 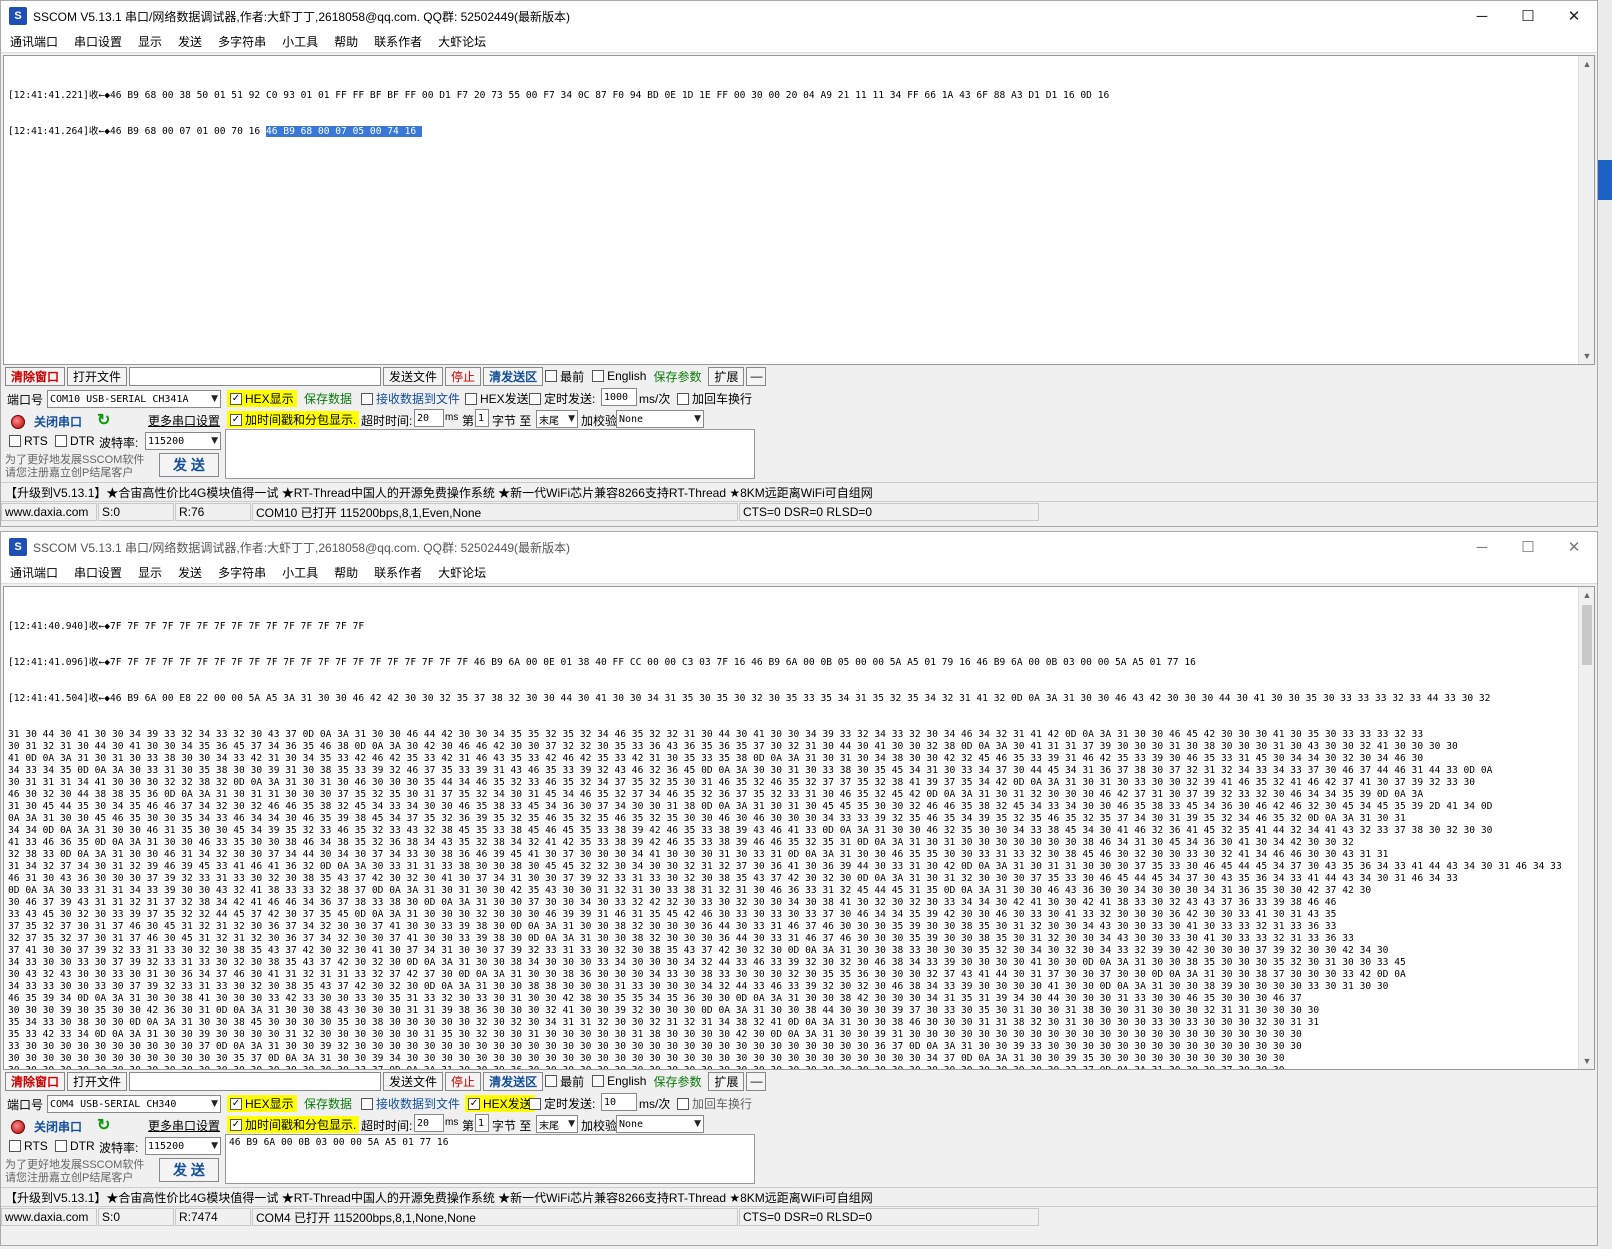 I want to click on timed-interval-input: 10, so click(x=619, y=1102).